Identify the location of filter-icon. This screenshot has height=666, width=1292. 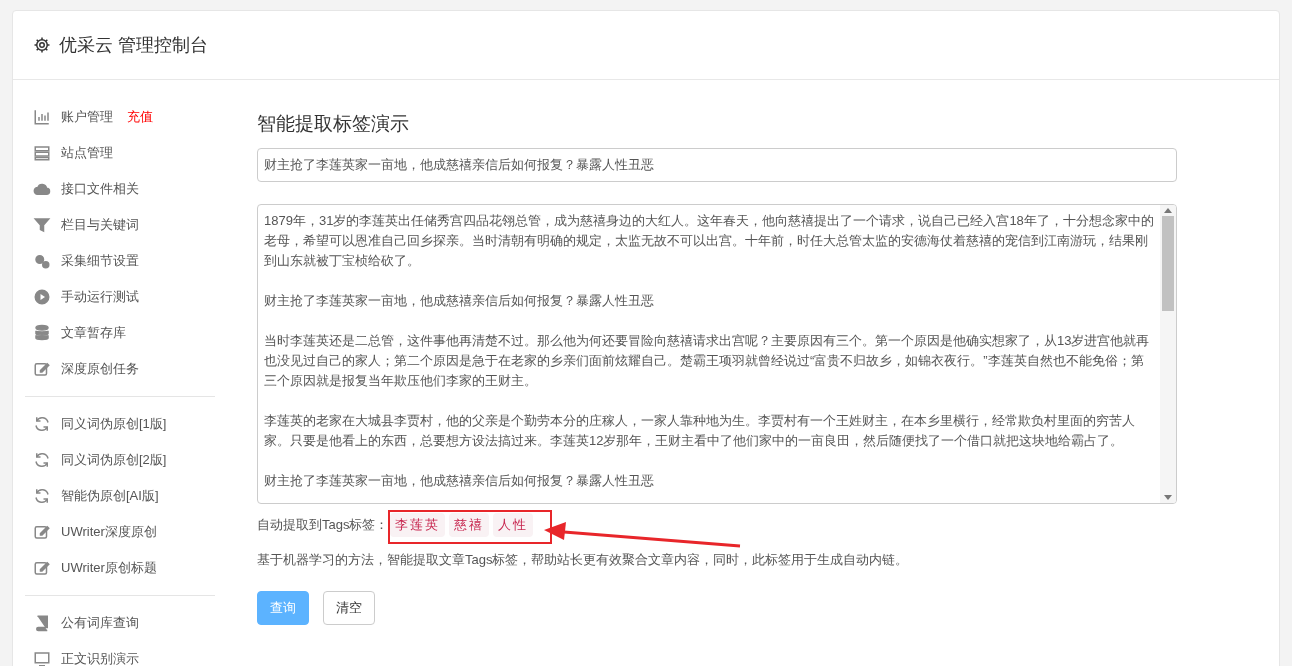
(42, 225).